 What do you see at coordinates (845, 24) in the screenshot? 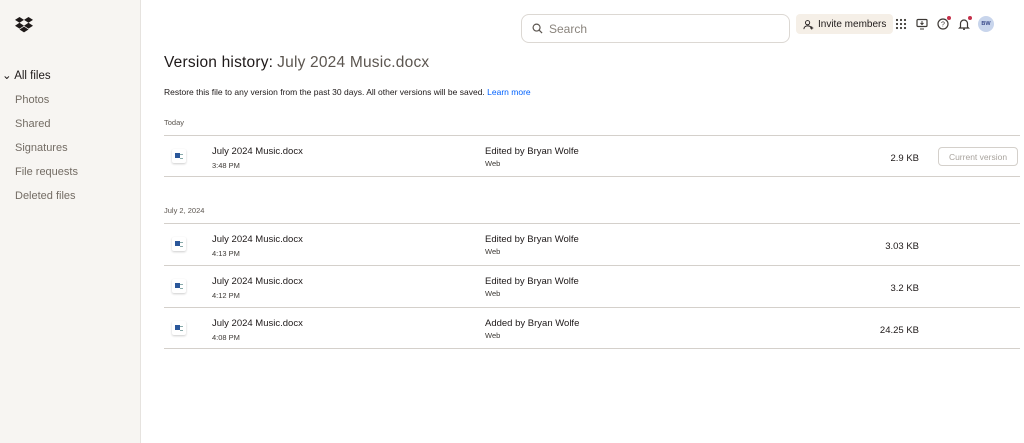
I see `invite-members-button: Invite members` at bounding box center [845, 24].